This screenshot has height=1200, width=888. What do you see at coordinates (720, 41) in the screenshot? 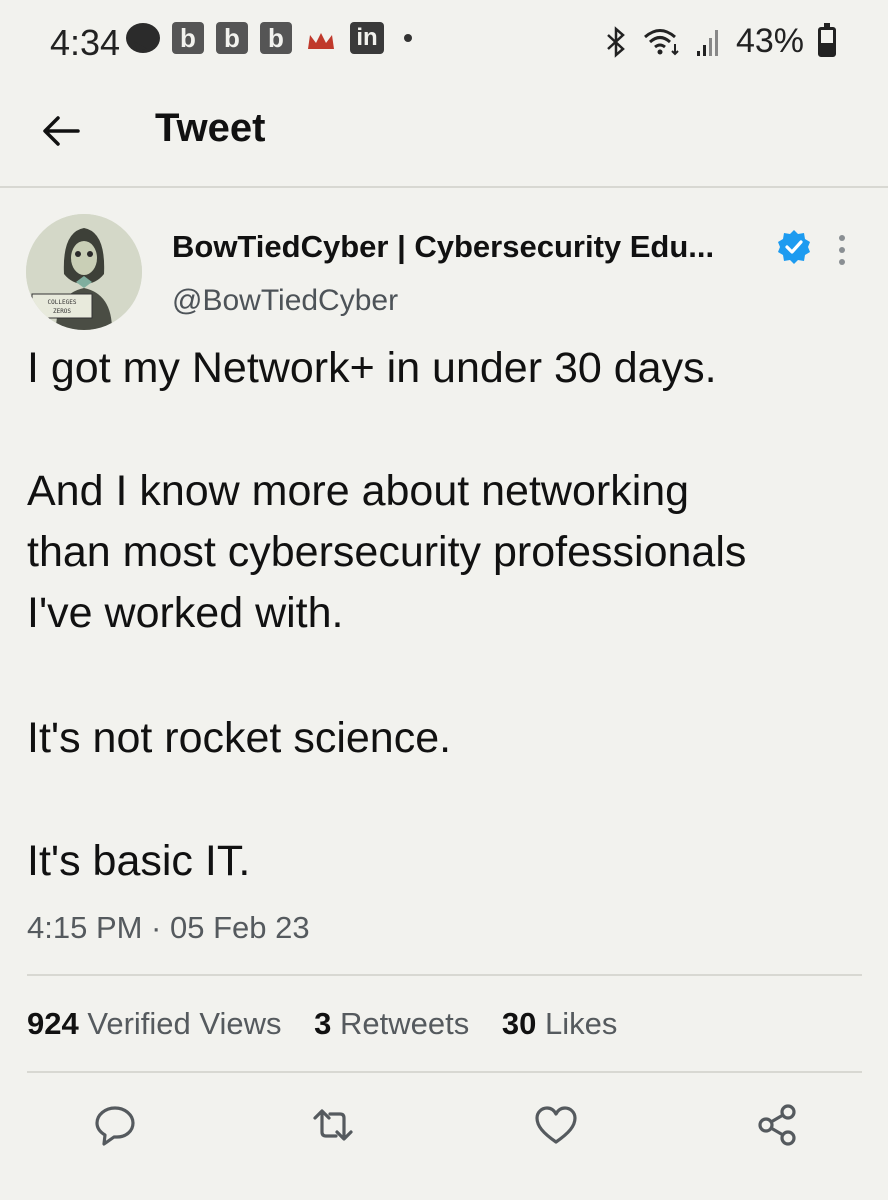
I see `system-icons: 43%` at bounding box center [720, 41].